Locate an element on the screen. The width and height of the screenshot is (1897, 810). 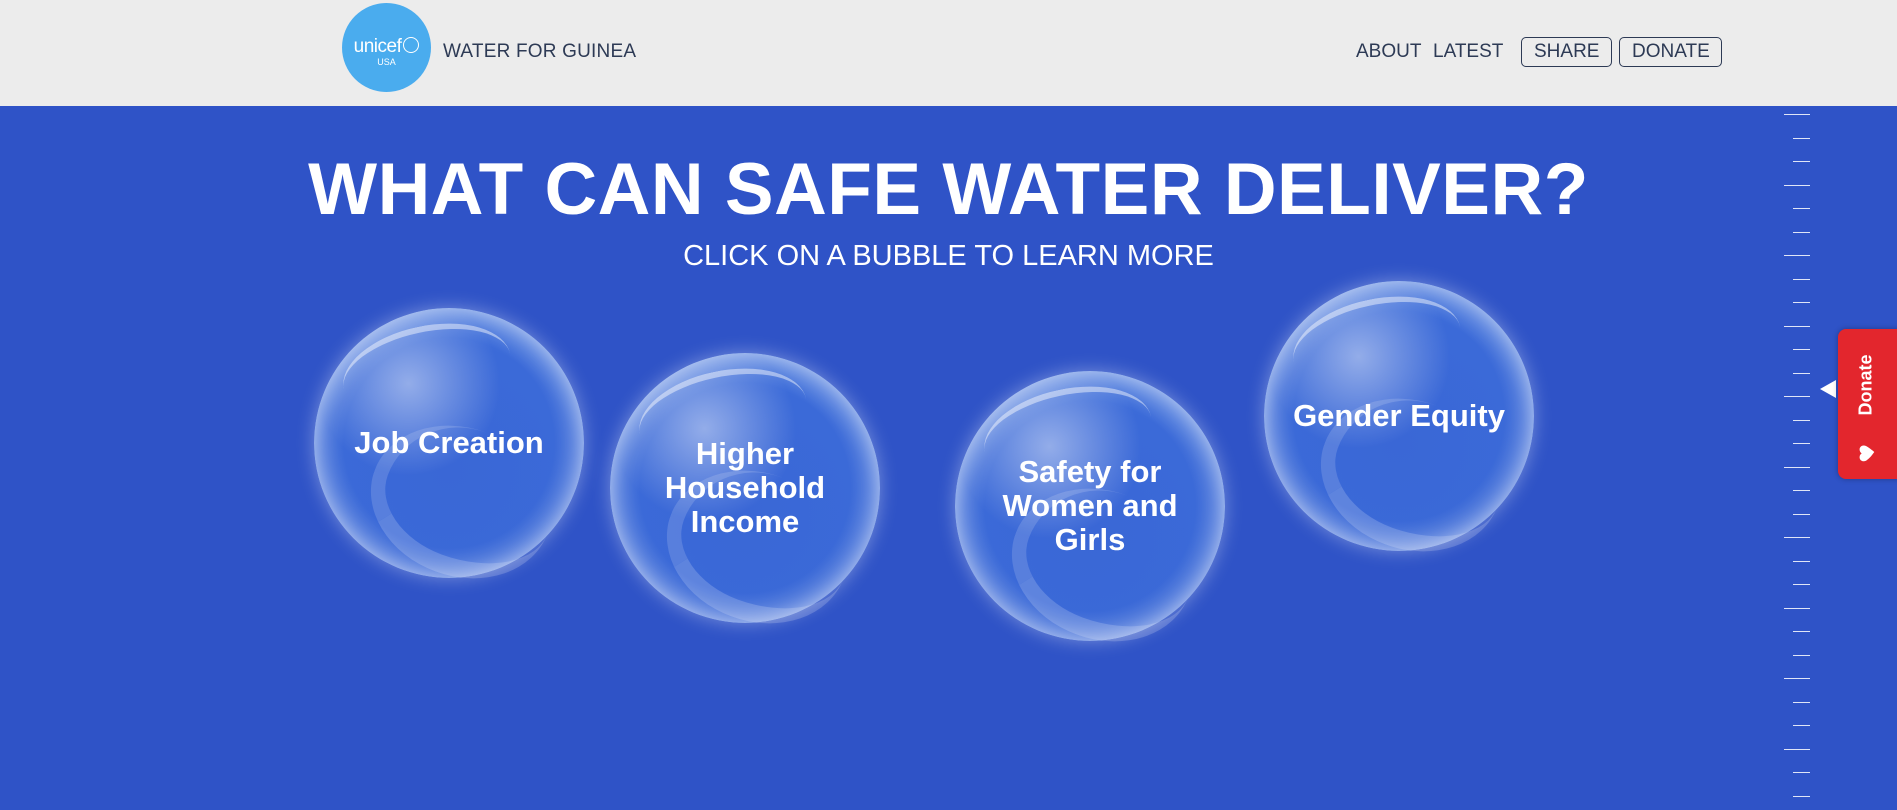
nav-latest-link: LATEST is located at coordinates (1468, 52).